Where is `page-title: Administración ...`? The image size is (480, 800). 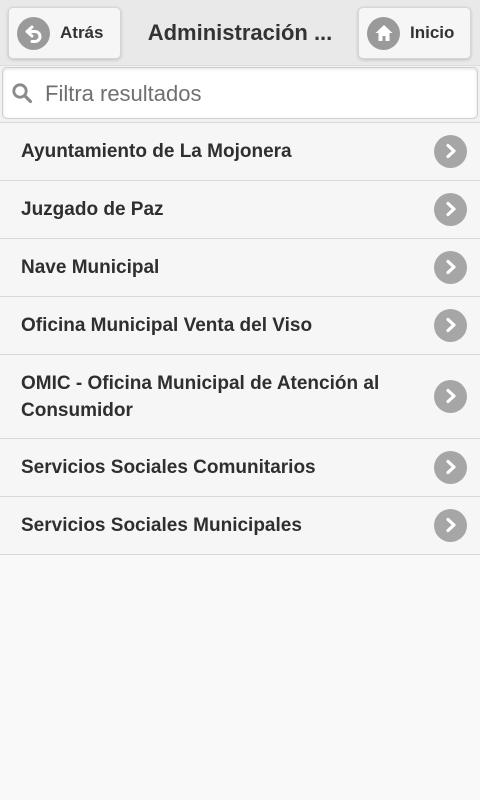
page-title: Administración ... is located at coordinates (240, 32).